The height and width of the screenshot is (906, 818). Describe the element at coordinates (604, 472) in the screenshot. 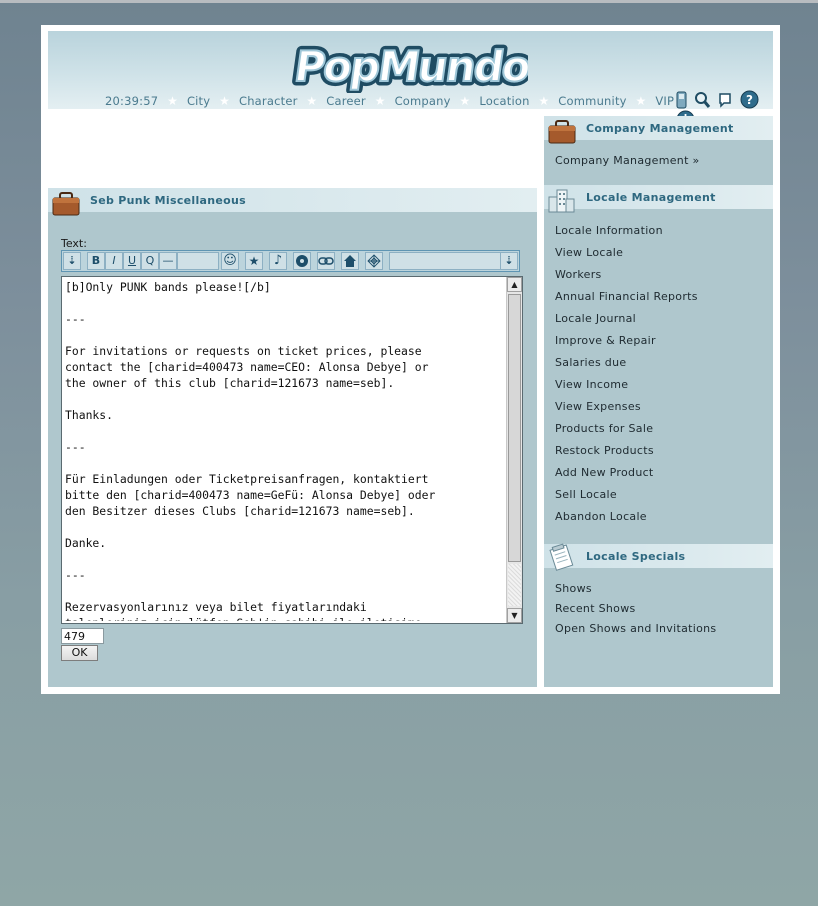

I see `sidebar-link-add-new-product: Add New Product` at that location.